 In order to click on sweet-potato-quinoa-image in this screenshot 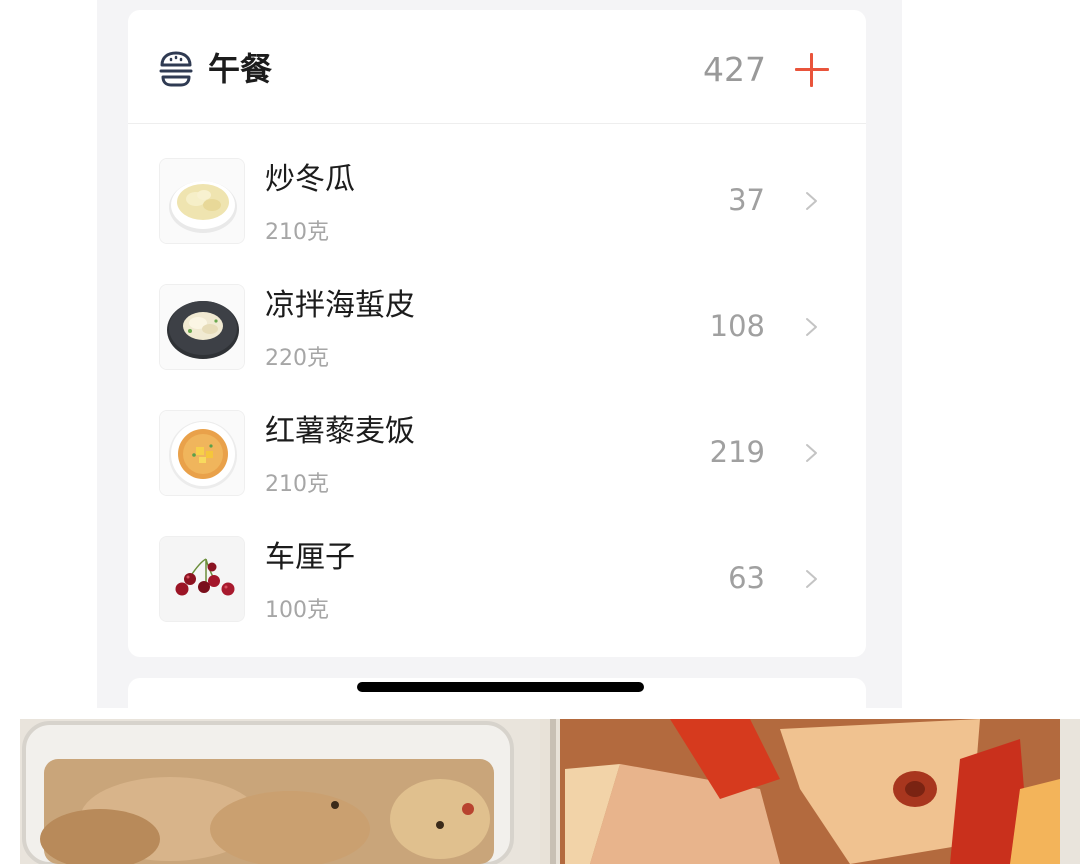, I will do `click(202, 453)`.